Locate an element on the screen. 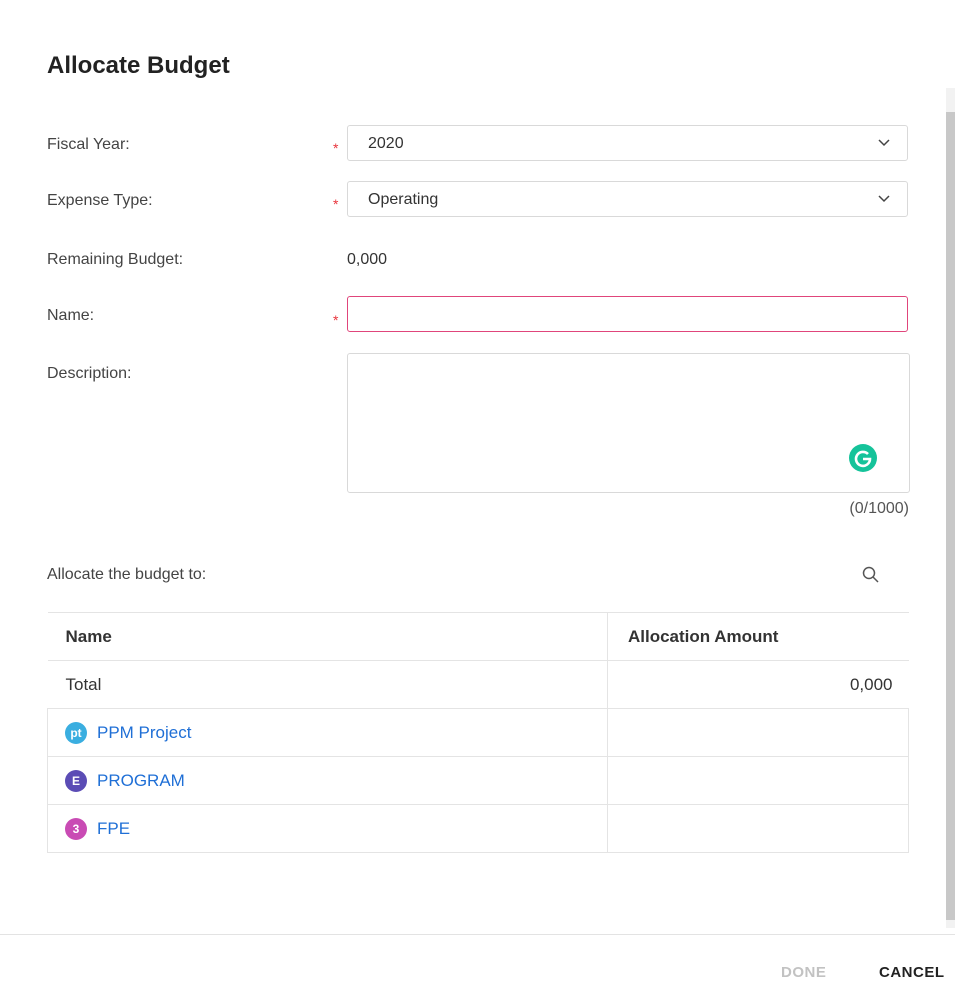  total-amount: 0,000 is located at coordinates (758, 684).